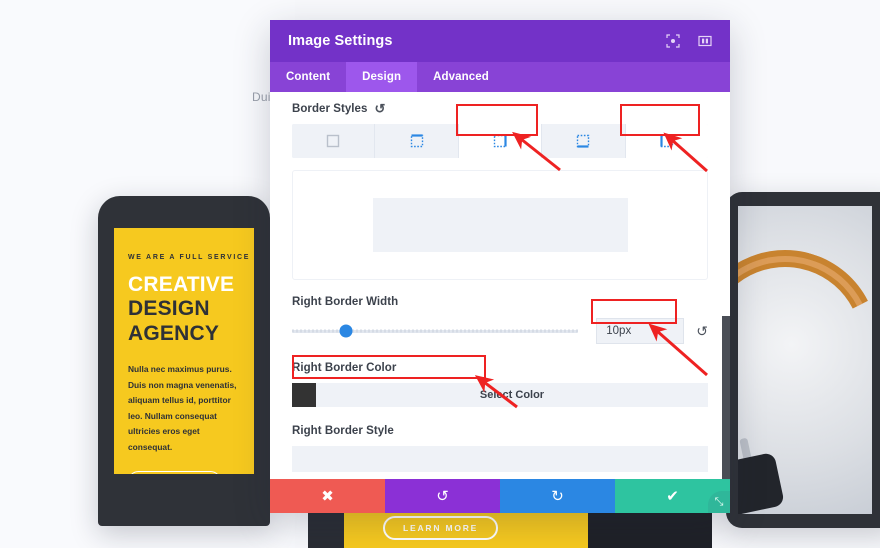 This screenshot has height=548, width=880. Describe the element at coordinates (175, 472) in the screenshot. I see `phone-learn-more-button: LEARN MORE` at that location.